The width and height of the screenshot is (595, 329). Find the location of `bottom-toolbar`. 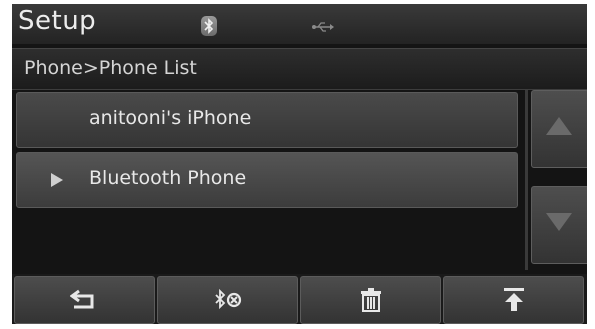

bottom-toolbar is located at coordinates (299, 299).